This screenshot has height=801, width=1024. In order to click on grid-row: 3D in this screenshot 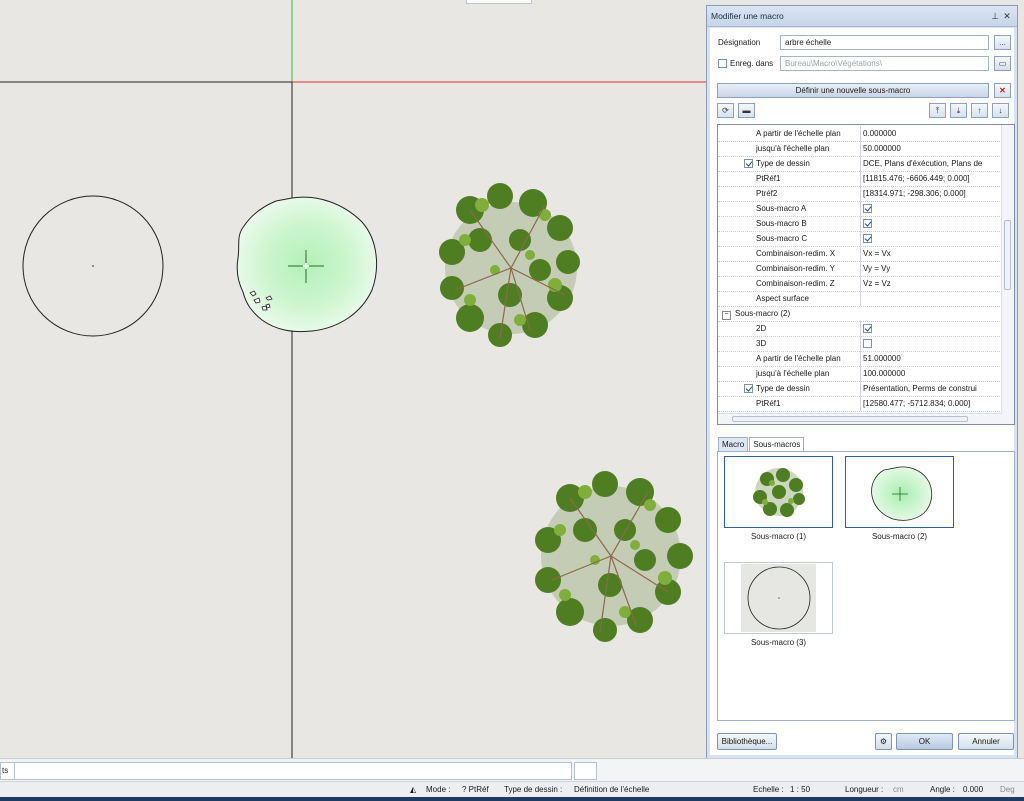, I will do `click(860, 344)`.